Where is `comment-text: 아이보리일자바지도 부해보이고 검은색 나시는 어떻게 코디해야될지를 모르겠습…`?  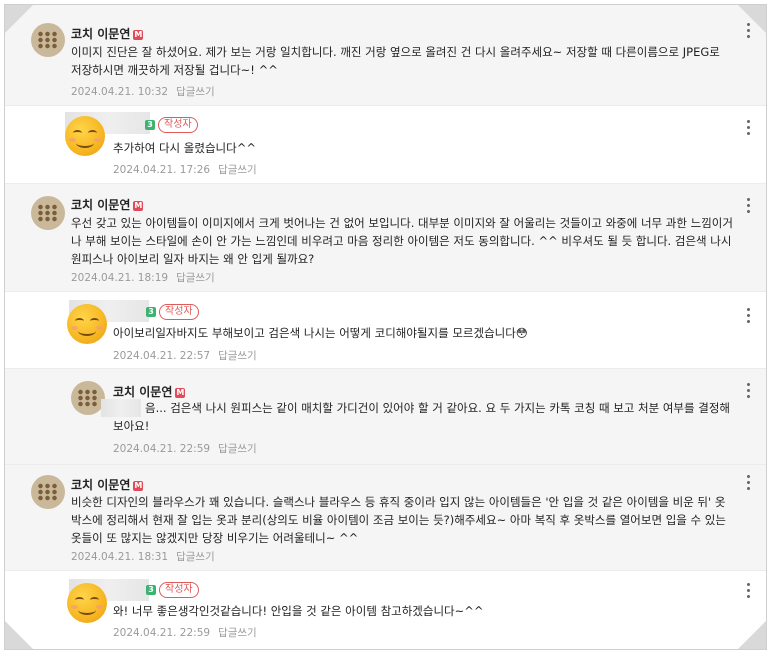
comment-text: 아이보리일자바지도 부해보이고 검은색 나시는 어떻게 코디해야될지를 모르겠습… is located at coordinates (320, 333).